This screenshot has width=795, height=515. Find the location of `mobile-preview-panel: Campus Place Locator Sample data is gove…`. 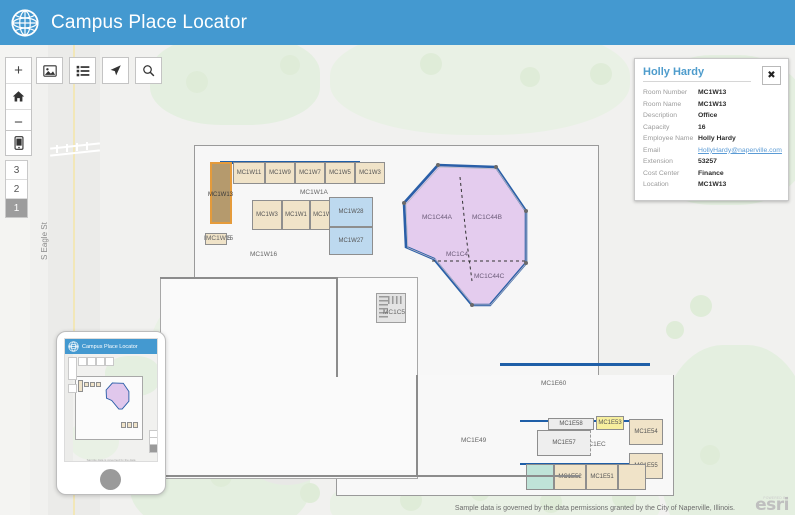

mobile-preview-panel: Campus Place Locator Sample data is gove… is located at coordinates (111, 413).